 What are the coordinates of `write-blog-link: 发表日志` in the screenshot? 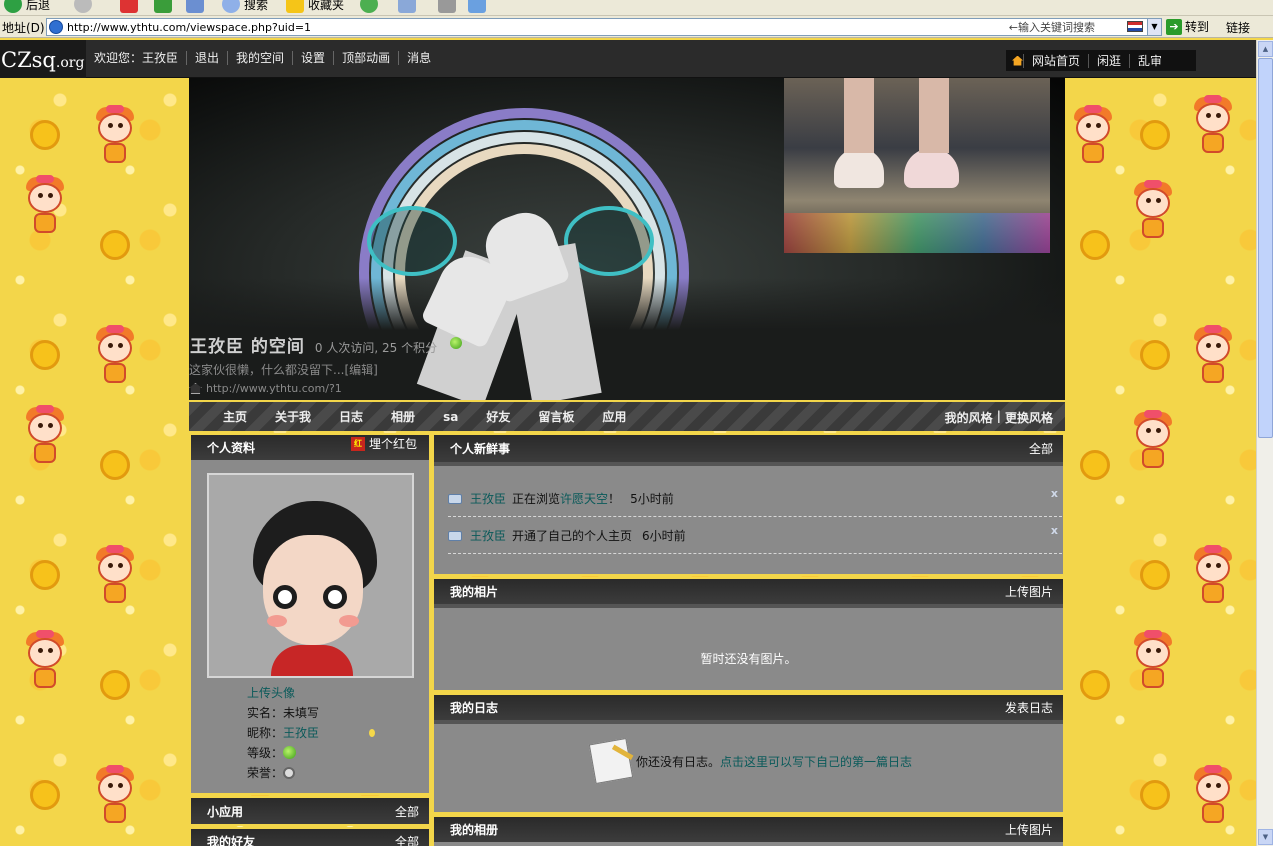 It's located at (1029, 707).